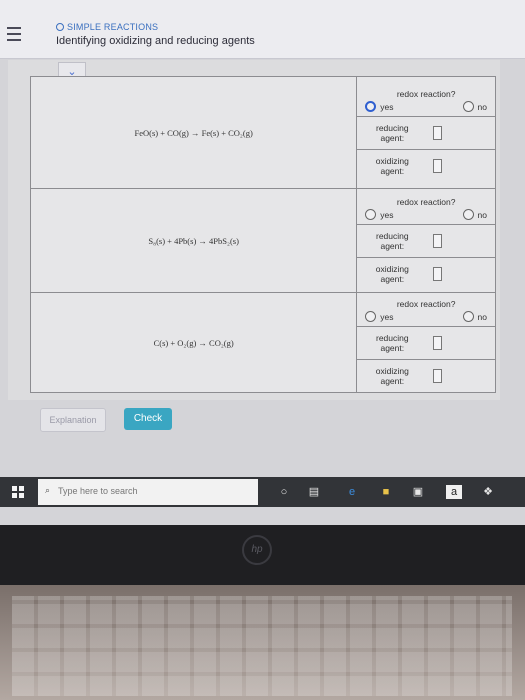  I want to click on check-button: Check, so click(148, 419).